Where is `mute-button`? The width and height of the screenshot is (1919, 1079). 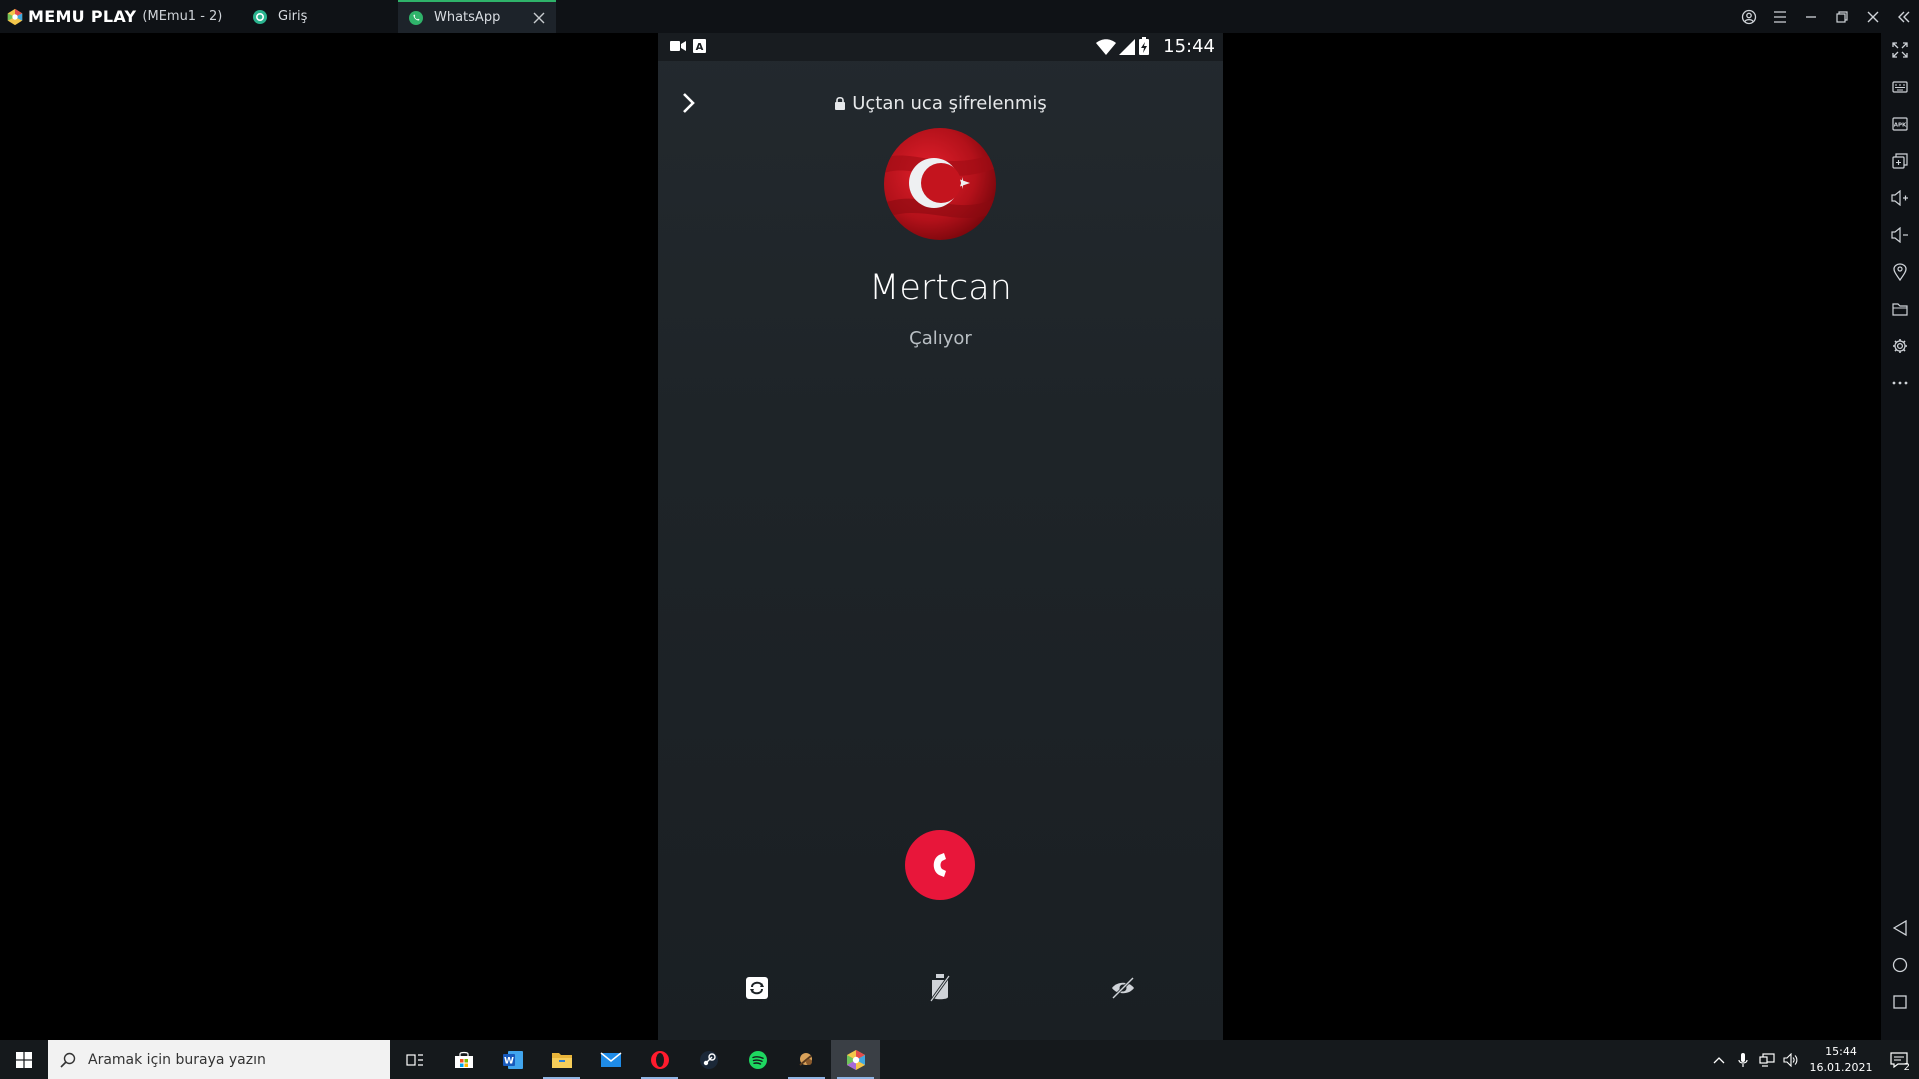
mute-button is located at coordinates (940, 988).